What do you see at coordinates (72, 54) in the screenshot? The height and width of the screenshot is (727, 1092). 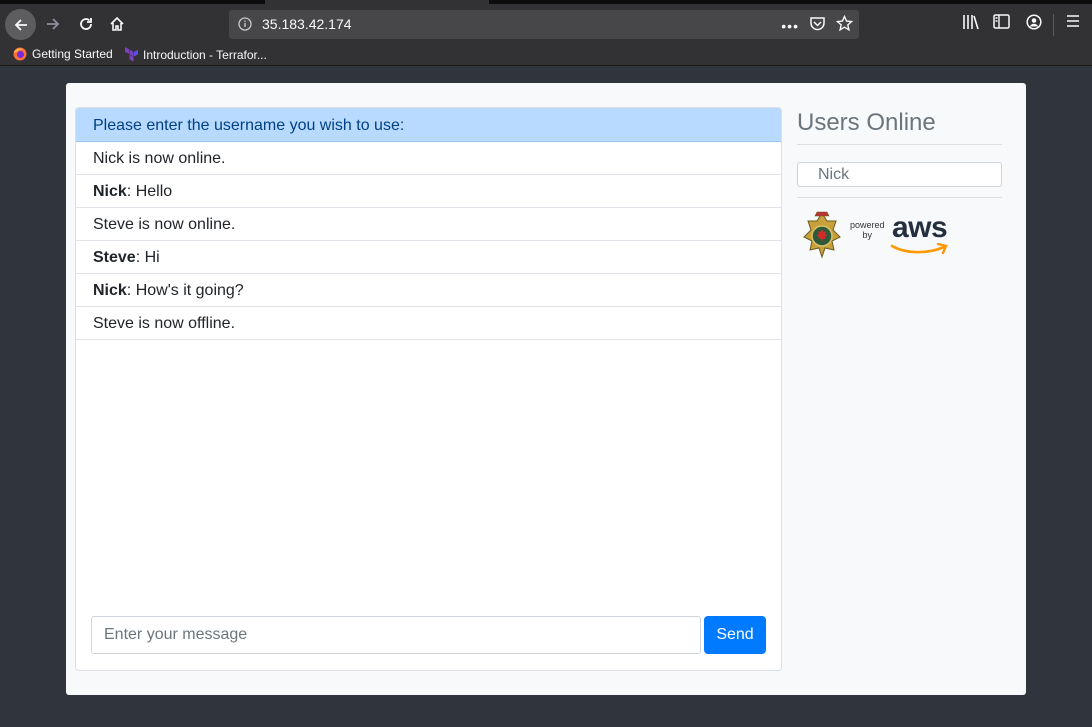 I see `bookmark-label: Getting Started` at bounding box center [72, 54].